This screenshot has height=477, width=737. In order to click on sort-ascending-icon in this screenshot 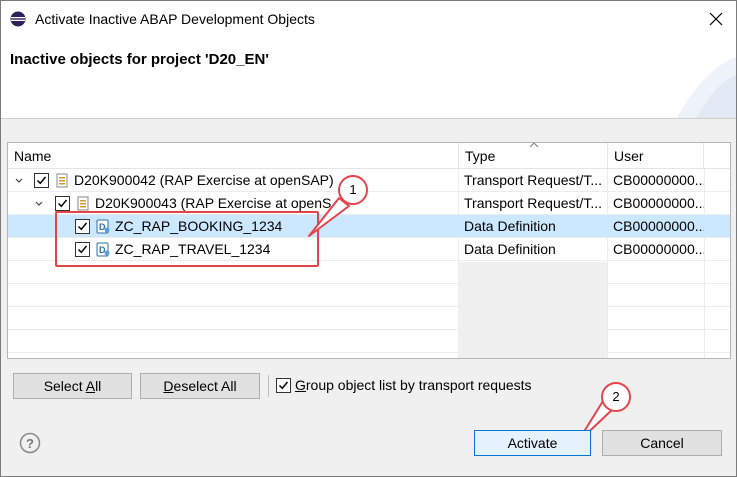, I will do `click(534, 145)`.